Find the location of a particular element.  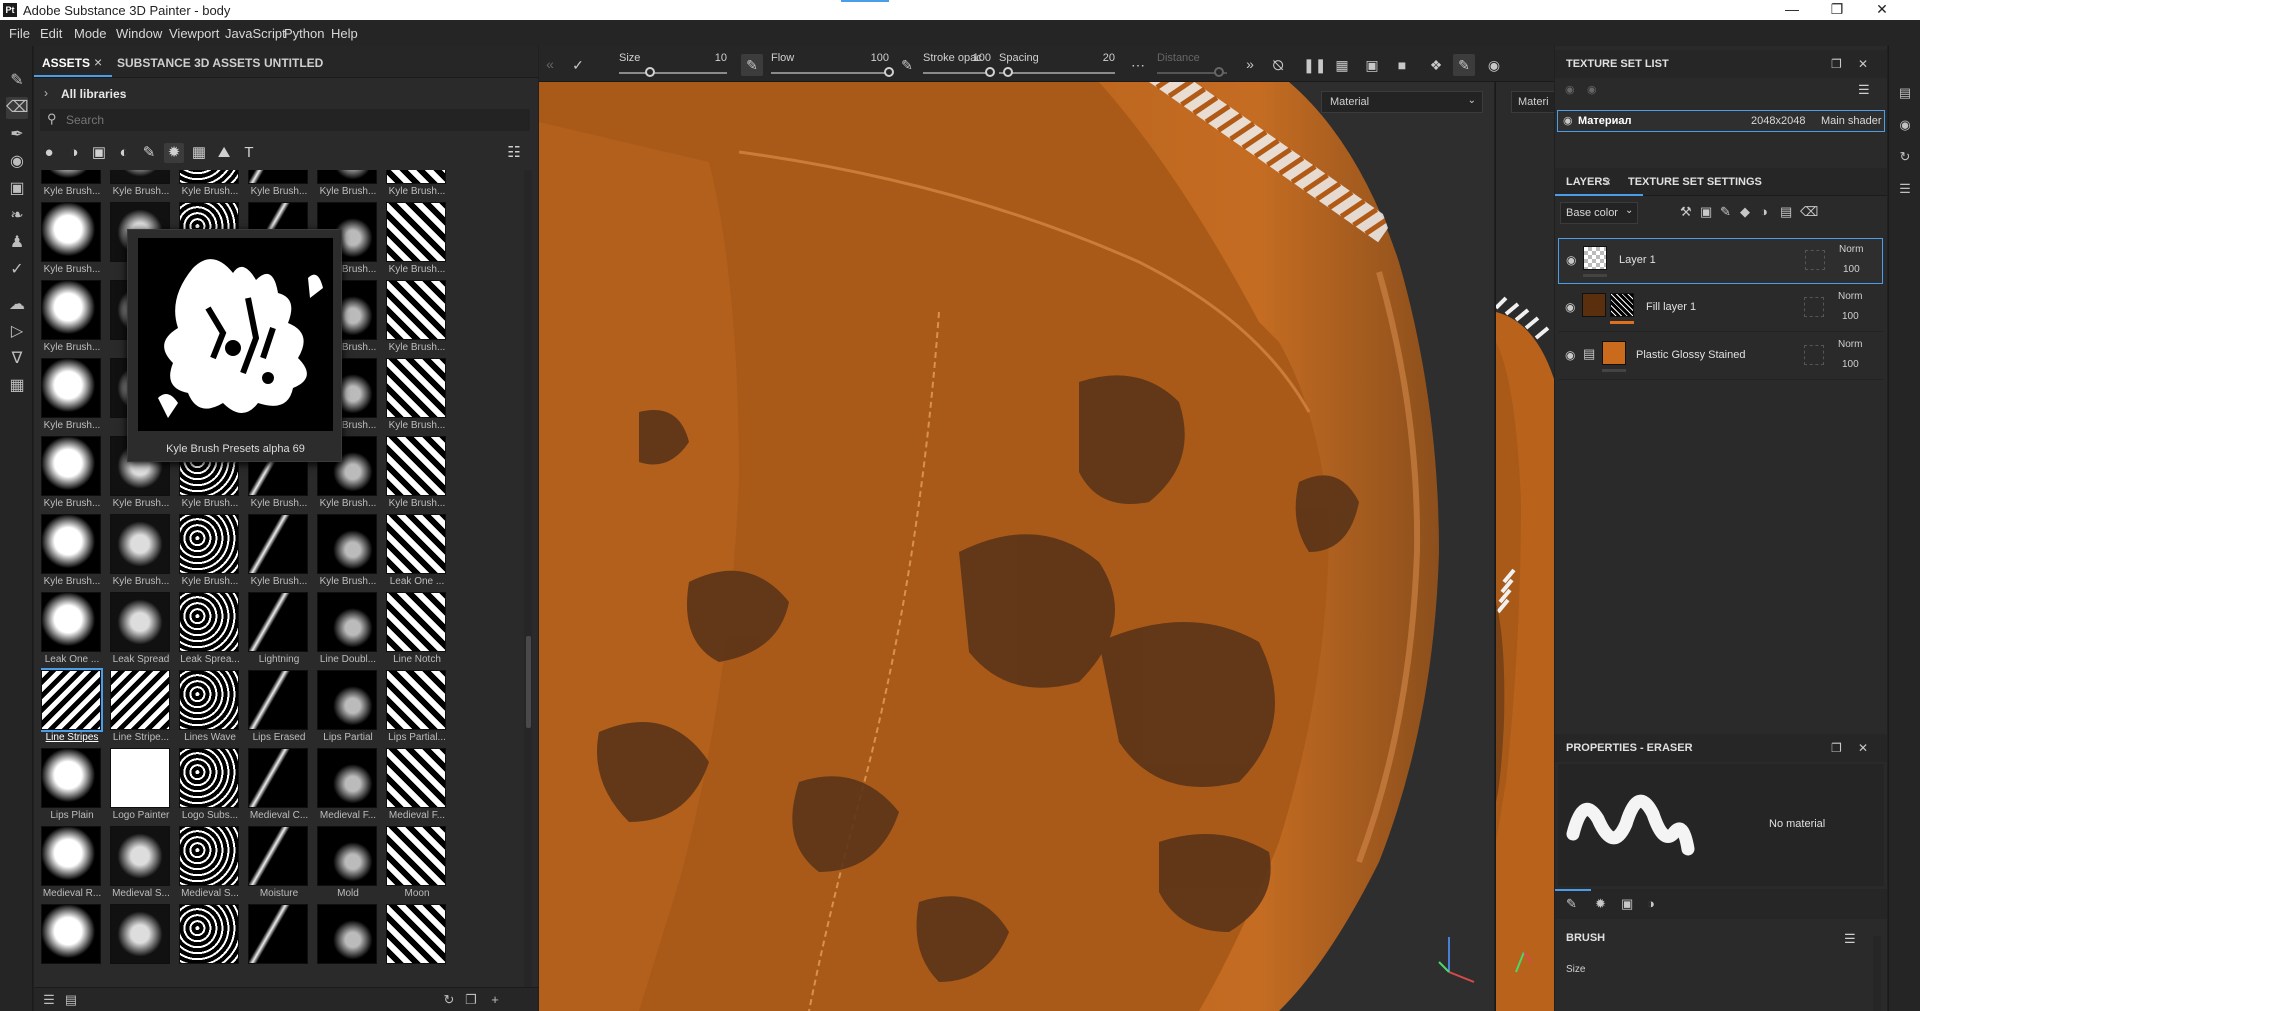

menu-window: Window is located at coordinates (139, 33).